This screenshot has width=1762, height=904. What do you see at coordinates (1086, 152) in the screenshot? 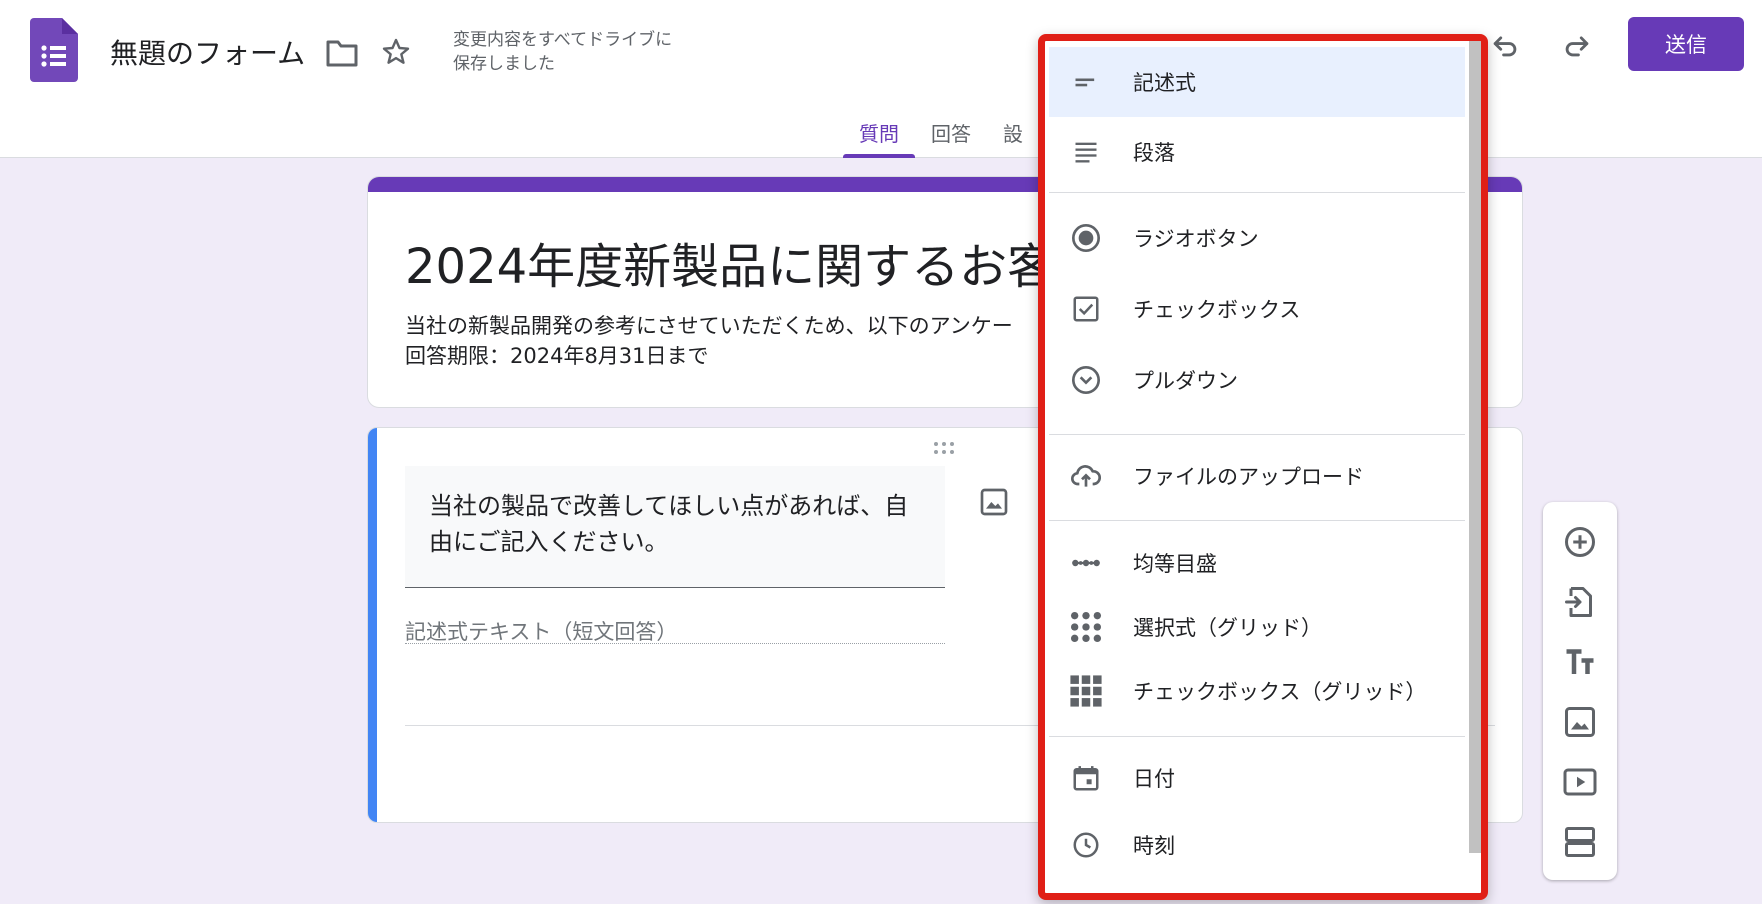
I see `paragraph-icon` at bounding box center [1086, 152].